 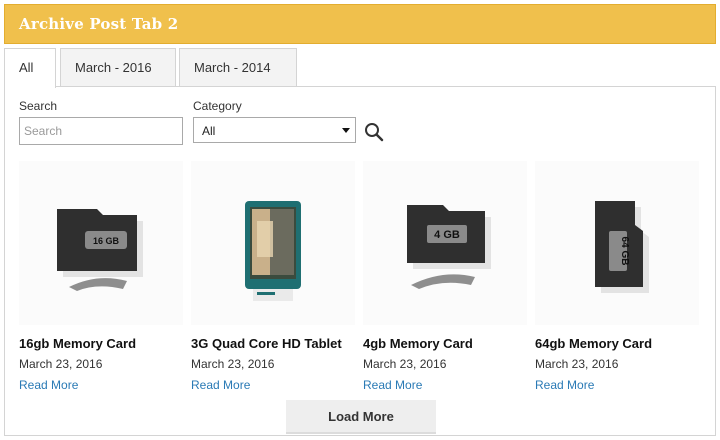 I want to click on search-label: Search, so click(x=38, y=106).